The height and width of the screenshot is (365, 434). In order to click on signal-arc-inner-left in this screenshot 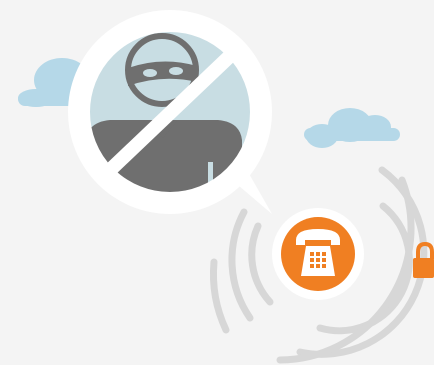, I will do `click(261, 264)`.